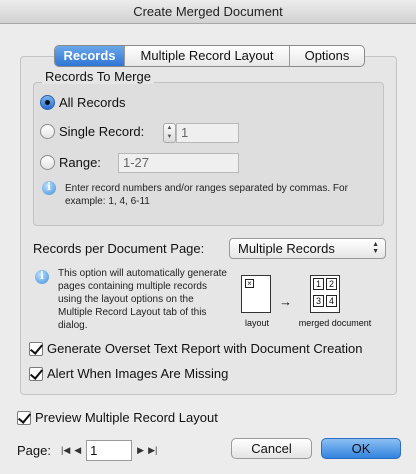 Image resolution: width=416 pixels, height=474 pixels. Describe the element at coordinates (257, 323) in the screenshot. I see `layout-caption: layout` at that location.